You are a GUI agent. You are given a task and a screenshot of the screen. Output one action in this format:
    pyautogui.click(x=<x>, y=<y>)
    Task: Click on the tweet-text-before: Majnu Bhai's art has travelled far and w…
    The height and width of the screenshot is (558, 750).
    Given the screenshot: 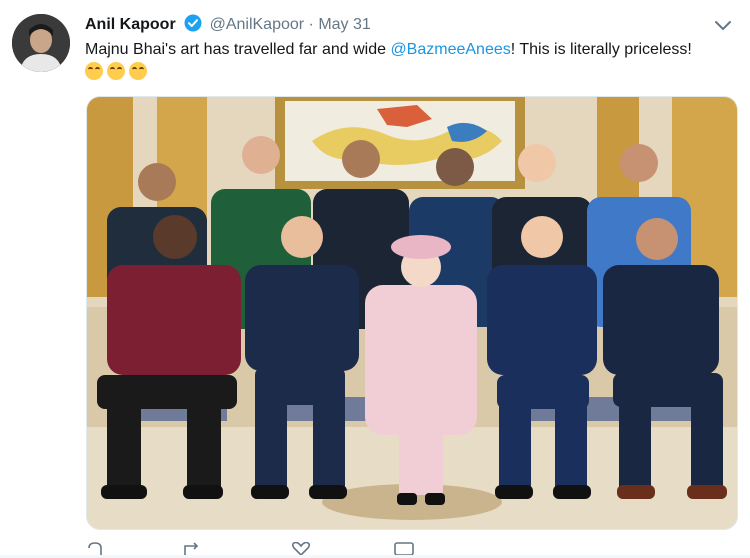 What is the action you would take?
    pyautogui.click(x=238, y=49)
    